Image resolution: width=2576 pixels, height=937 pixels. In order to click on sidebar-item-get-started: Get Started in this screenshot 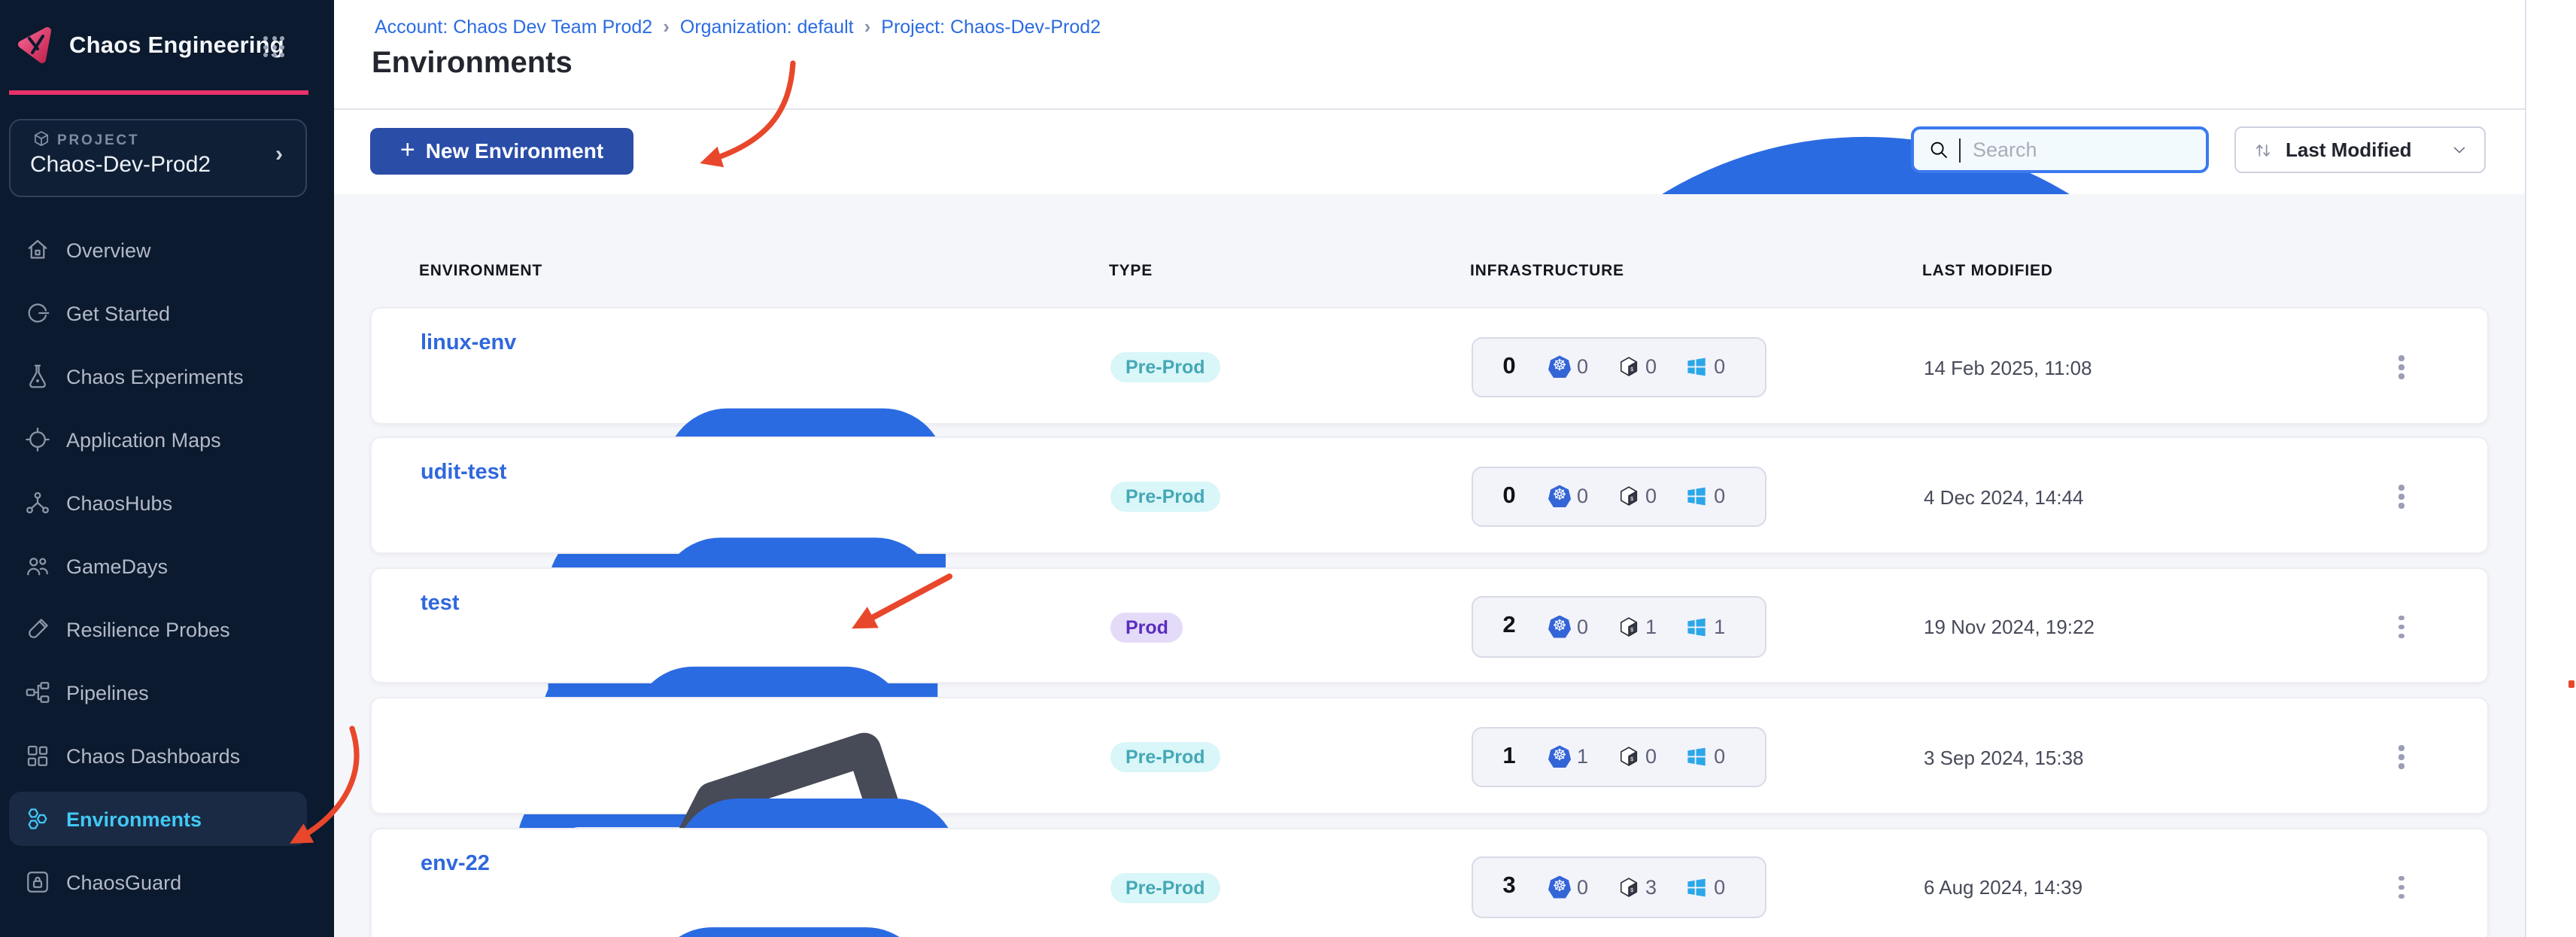, I will do `click(158, 313)`.